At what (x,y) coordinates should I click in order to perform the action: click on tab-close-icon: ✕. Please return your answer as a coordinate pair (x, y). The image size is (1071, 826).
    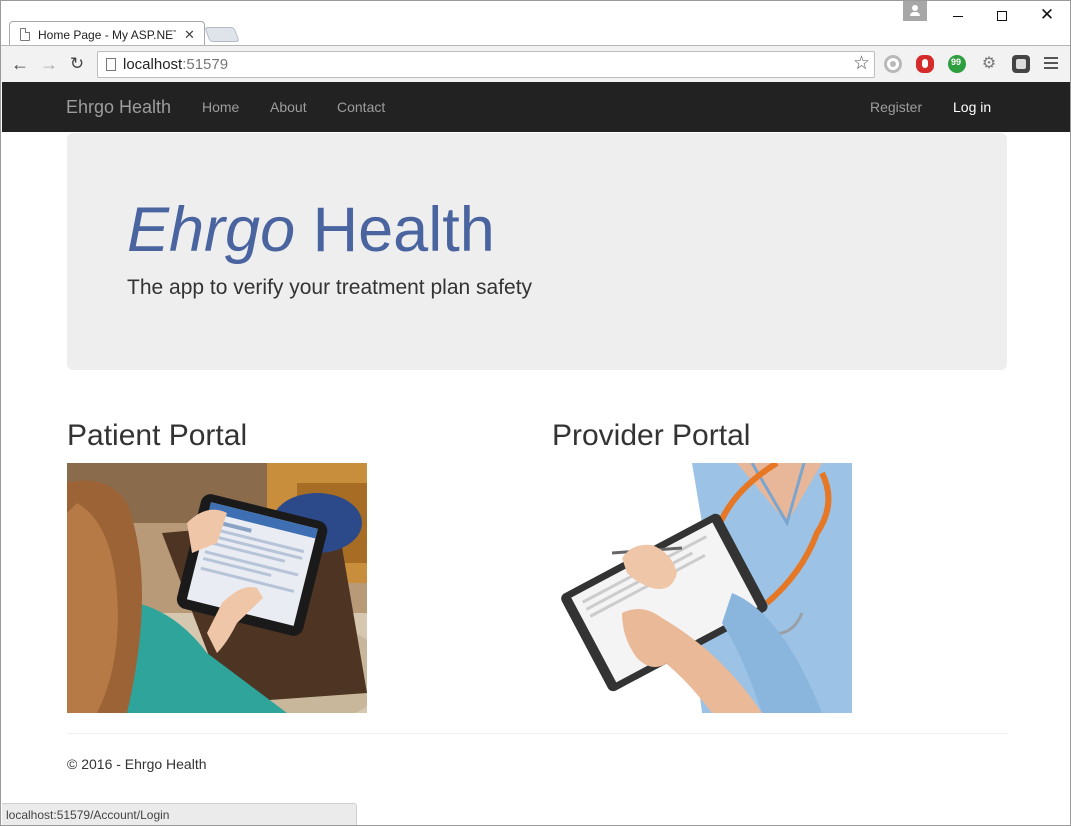
    Looking at the image, I should click on (189, 34).